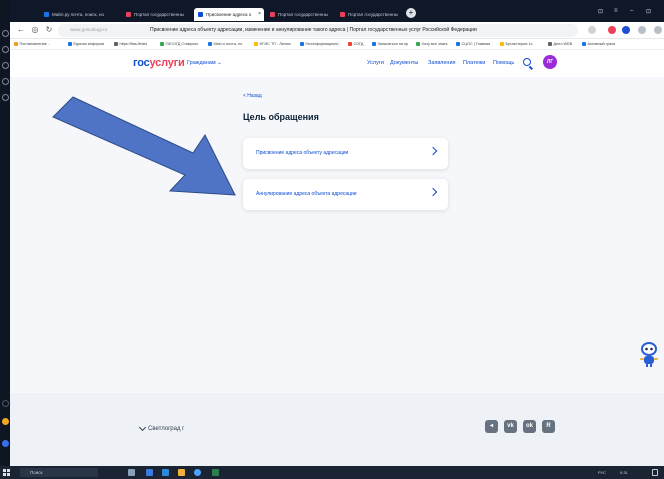  What do you see at coordinates (5, 49) in the screenshot?
I see `collections-icon` at bounding box center [5, 49].